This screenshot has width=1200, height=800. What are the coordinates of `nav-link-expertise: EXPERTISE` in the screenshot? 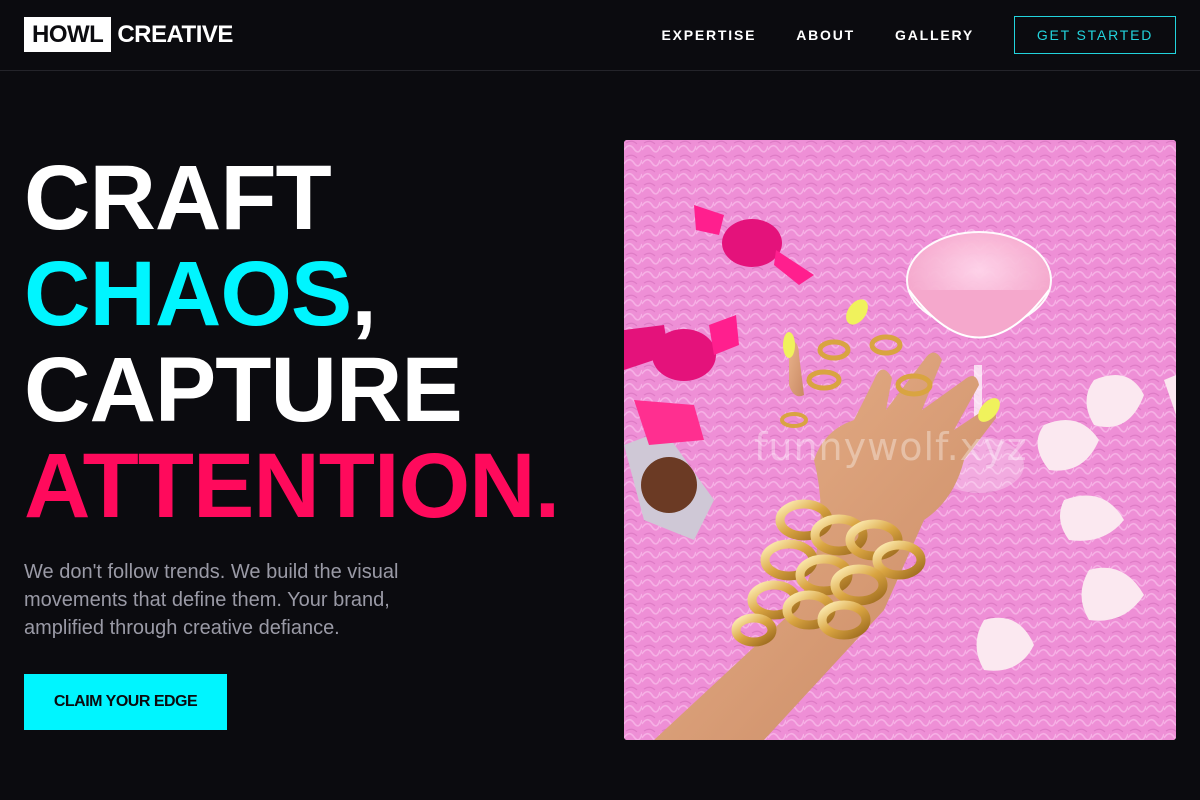 It's located at (708, 35).